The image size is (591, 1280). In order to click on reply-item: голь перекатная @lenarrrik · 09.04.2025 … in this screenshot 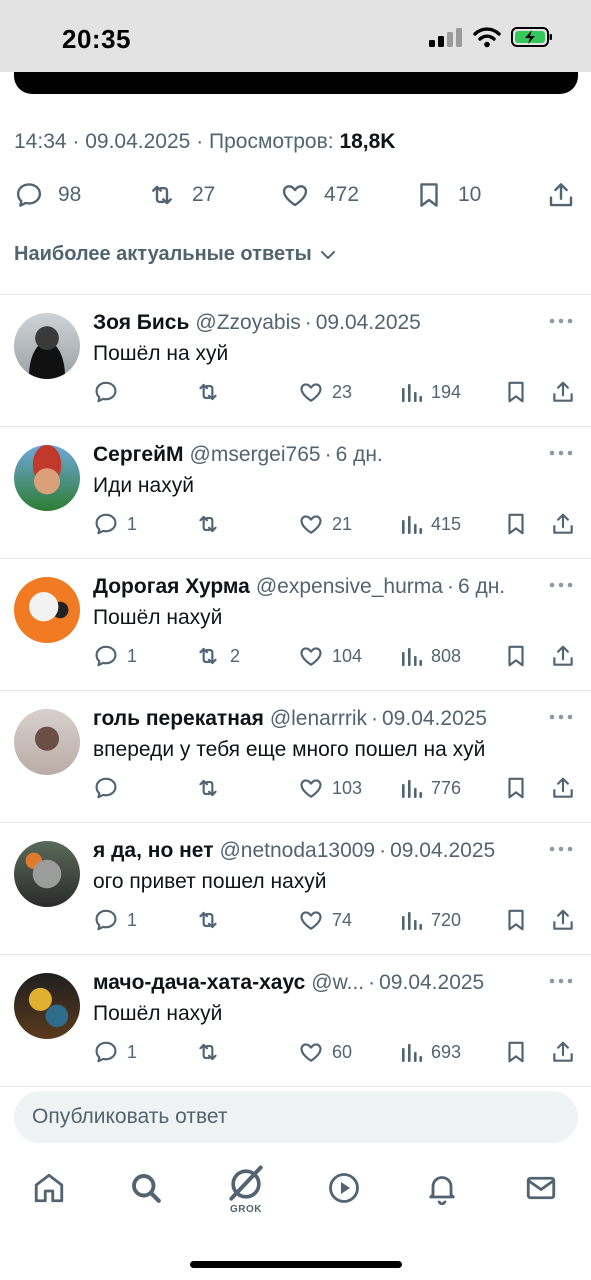, I will do `click(295, 756)`.